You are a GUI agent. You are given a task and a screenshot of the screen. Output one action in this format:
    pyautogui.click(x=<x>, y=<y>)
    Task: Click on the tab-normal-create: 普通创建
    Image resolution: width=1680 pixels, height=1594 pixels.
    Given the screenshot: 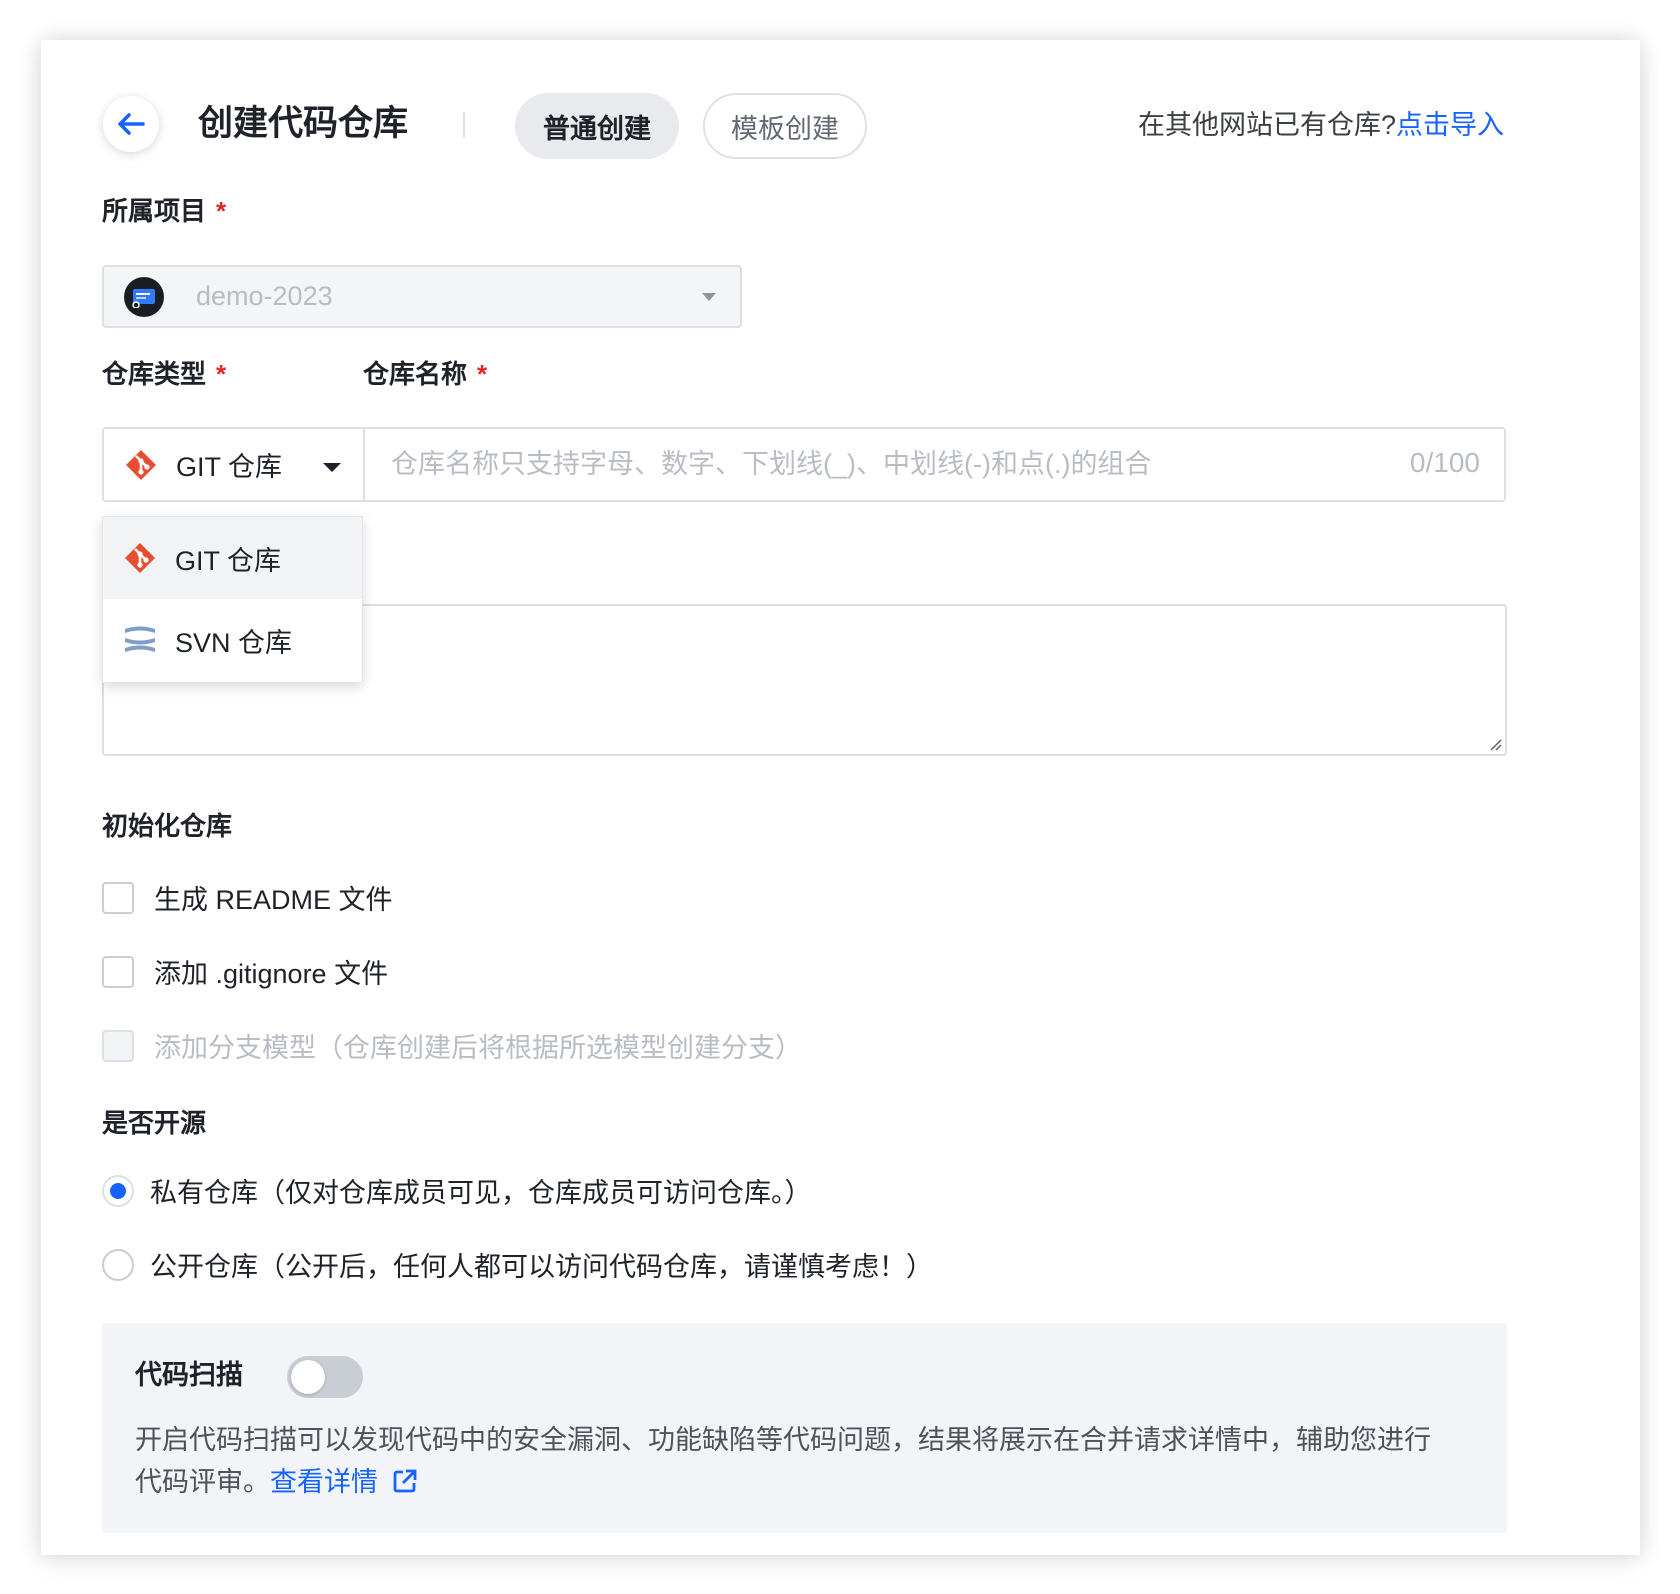 What is the action you would take?
    pyautogui.click(x=597, y=126)
    